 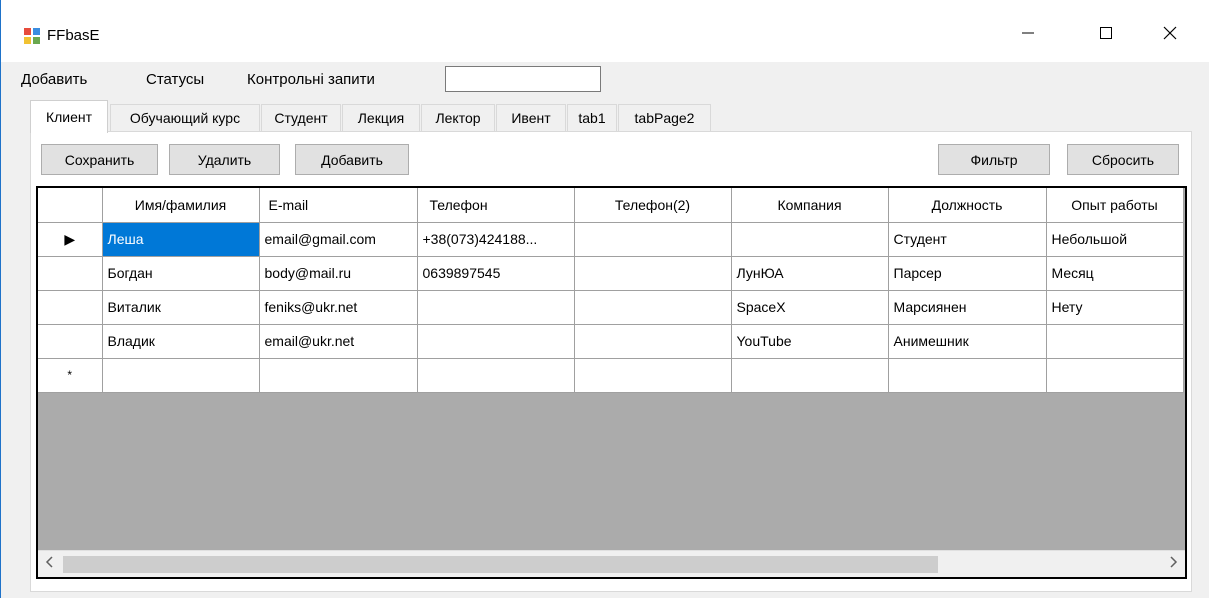 I want to click on add-button: Добавить, so click(x=352, y=159).